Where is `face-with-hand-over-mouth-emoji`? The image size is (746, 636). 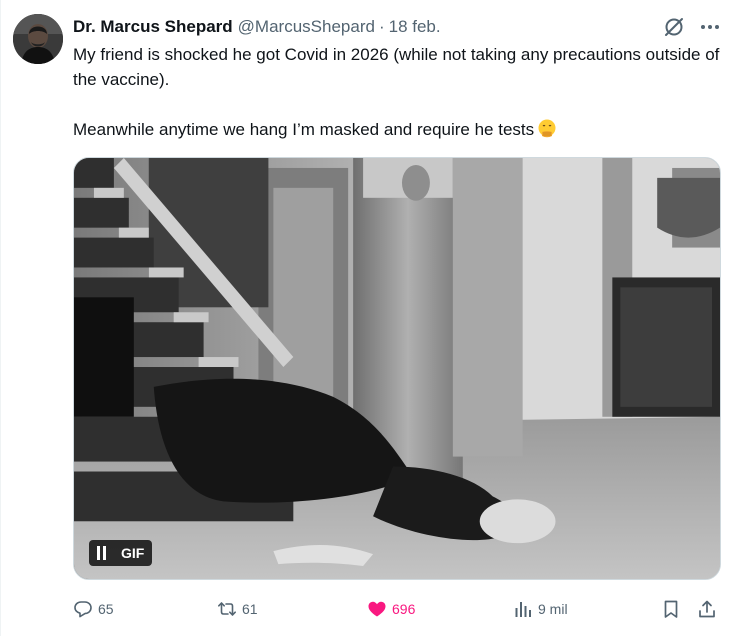 face-with-hand-over-mouth-emoji is located at coordinates (547, 128).